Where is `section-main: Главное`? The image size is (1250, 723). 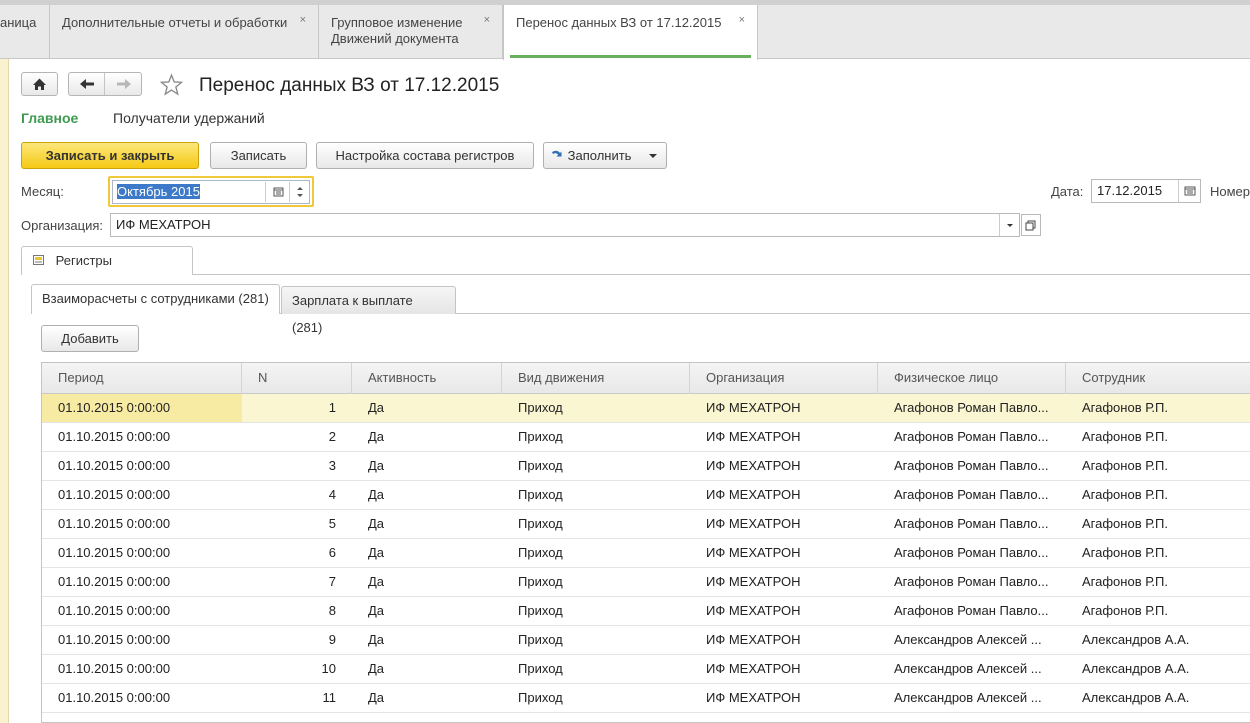 section-main: Главное is located at coordinates (49, 118).